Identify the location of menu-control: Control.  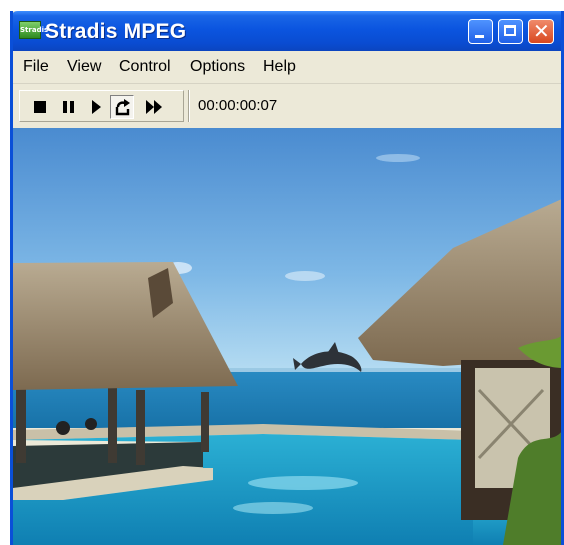
(145, 67).